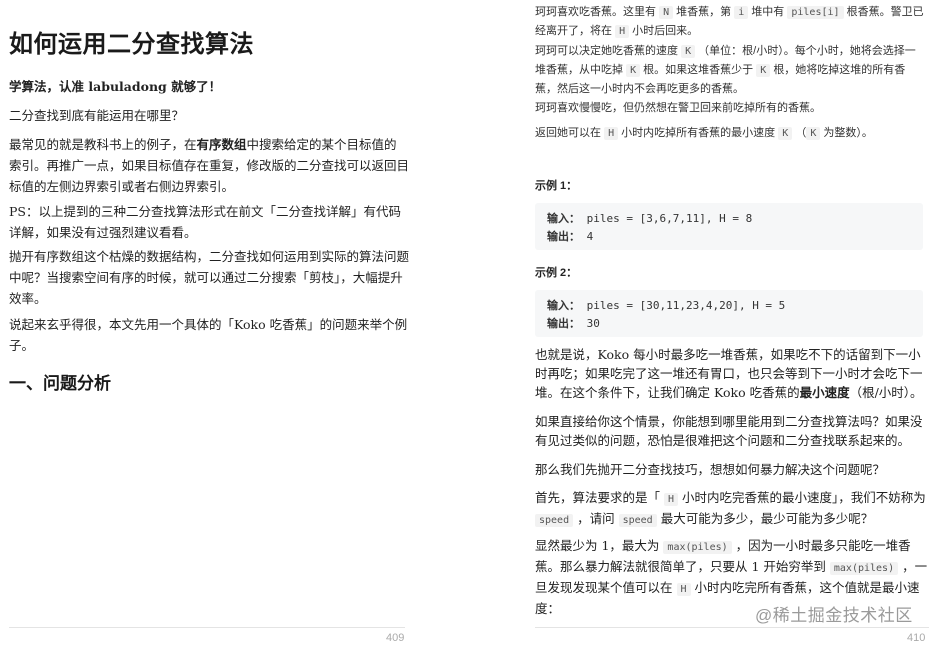 The image size is (932, 645). What do you see at coordinates (115, 86) in the screenshot?
I see `intro-bold-text: 学算法，认准 labuladong 就够了！` at bounding box center [115, 86].